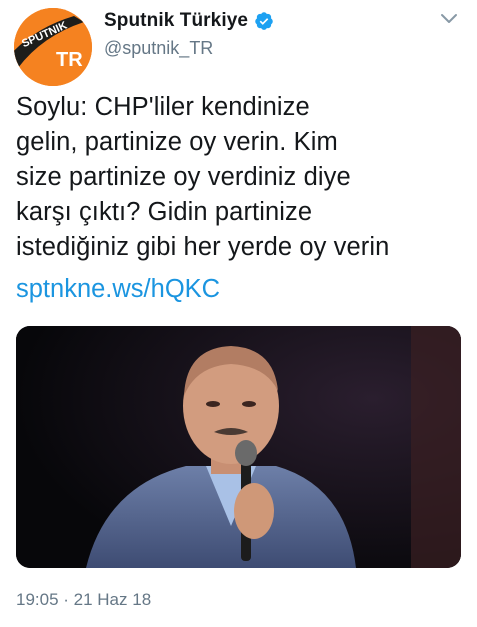 Image resolution: width=477 pixels, height=627 pixels. I want to click on sputnik-logo-icon: SPUTNIK TR, so click(53, 47).